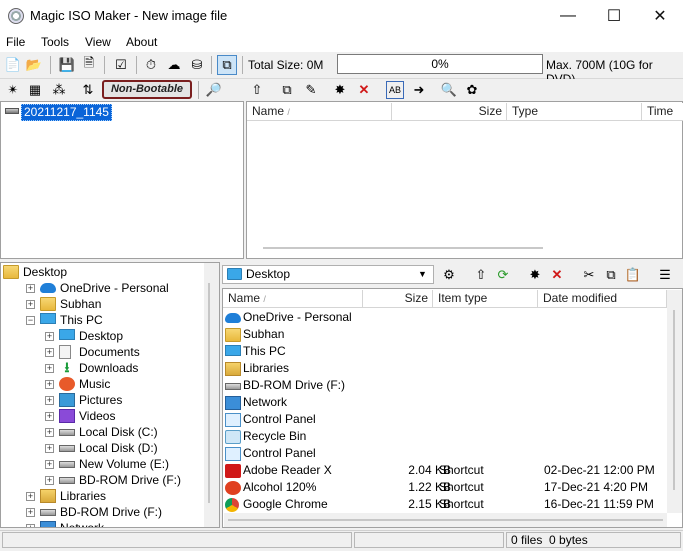  Describe the element at coordinates (55, 42) in the screenshot. I see `menu-tools: Tools` at that location.